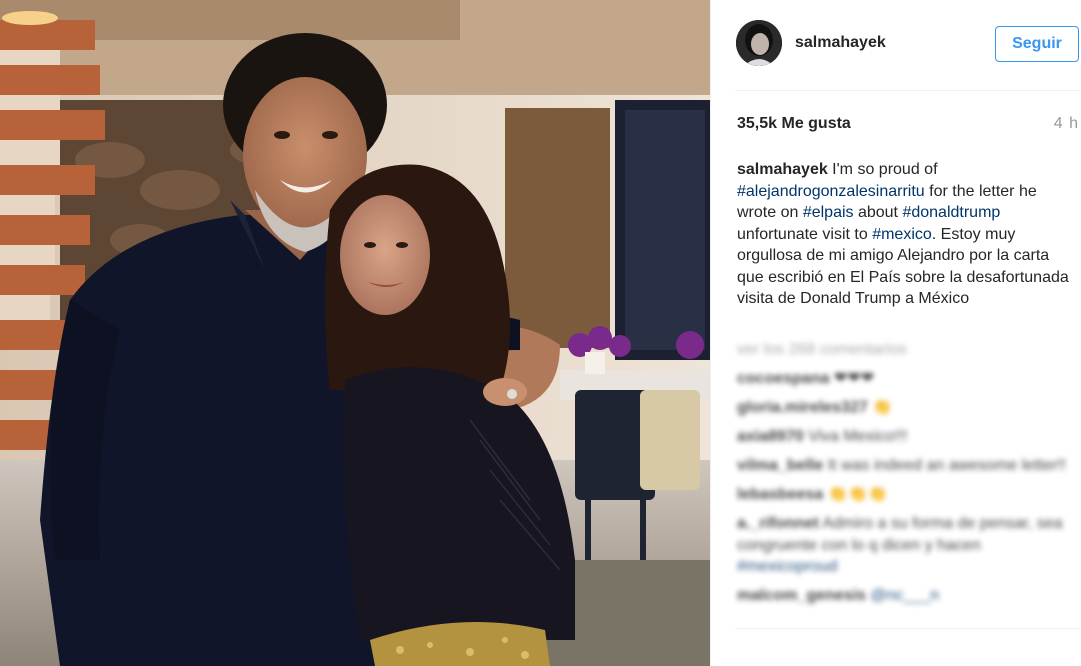 This screenshot has height=666, width=1081. I want to click on comment-username: a._rifonnet, so click(778, 523).